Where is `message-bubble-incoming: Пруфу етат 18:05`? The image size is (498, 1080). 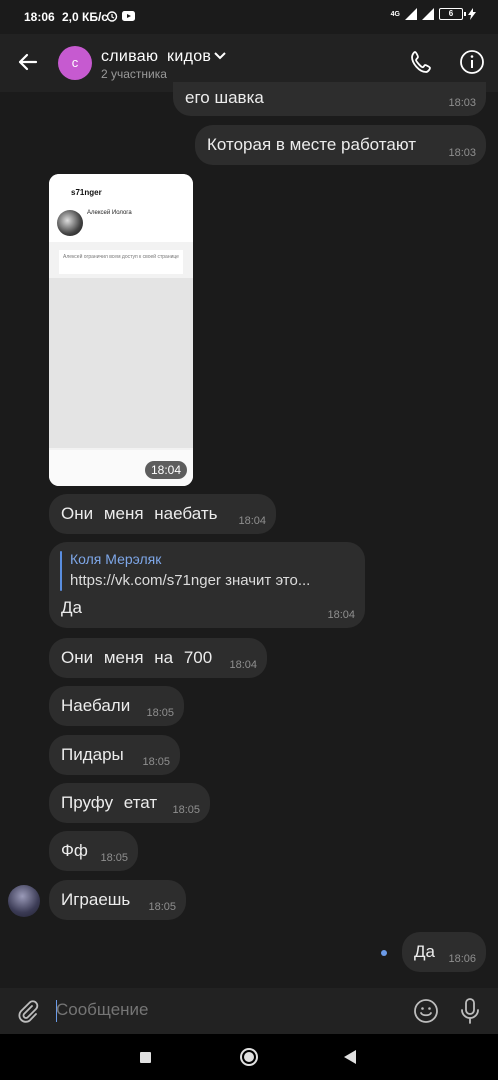
message-bubble-incoming: Пруфу етат 18:05 is located at coordinates (129, 803).